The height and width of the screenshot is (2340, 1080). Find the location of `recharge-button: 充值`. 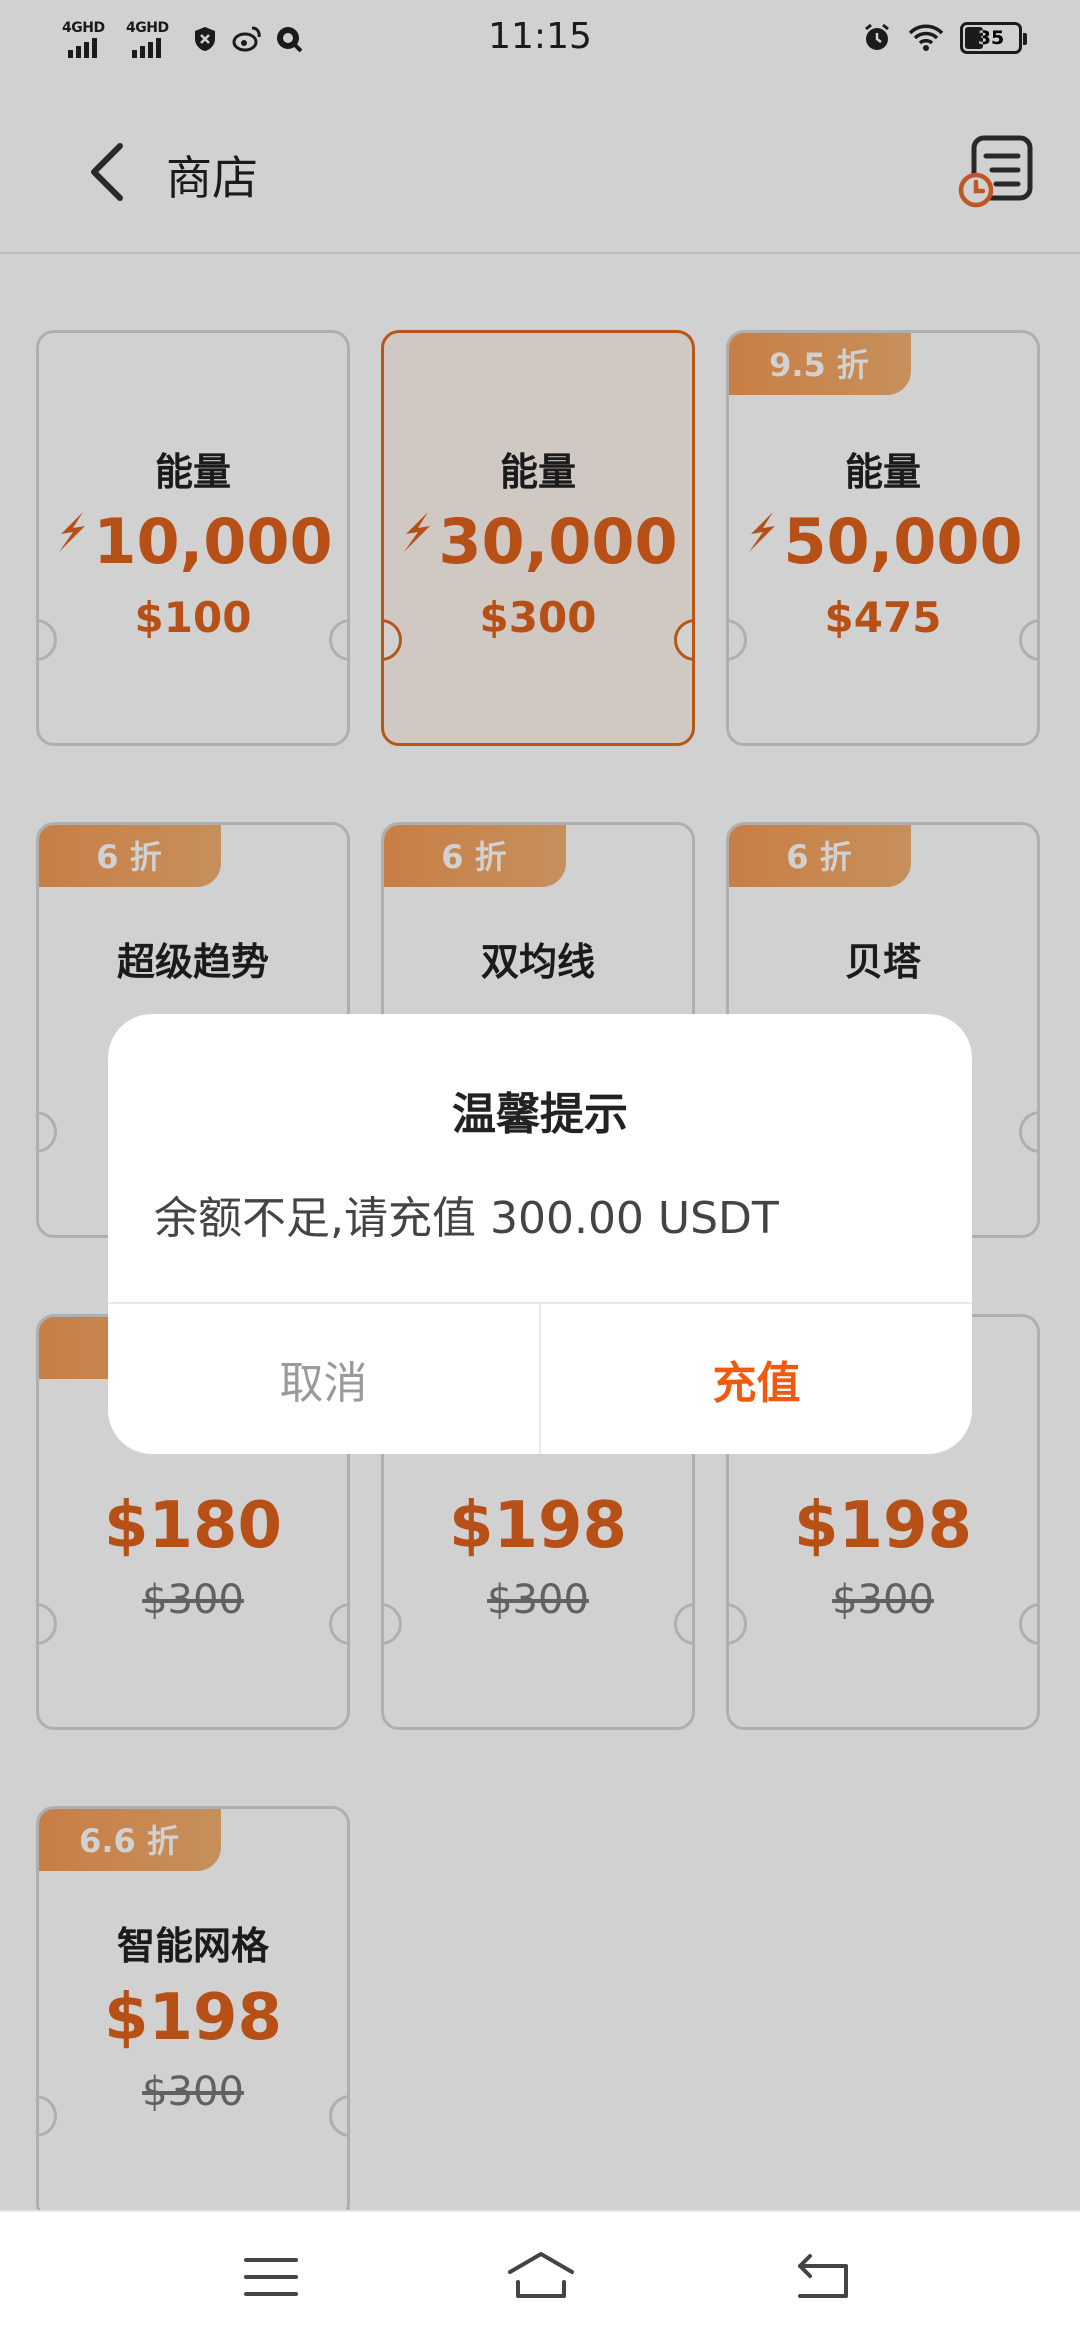

recharge-button: 充值 is located at coordinates (756, 1379).